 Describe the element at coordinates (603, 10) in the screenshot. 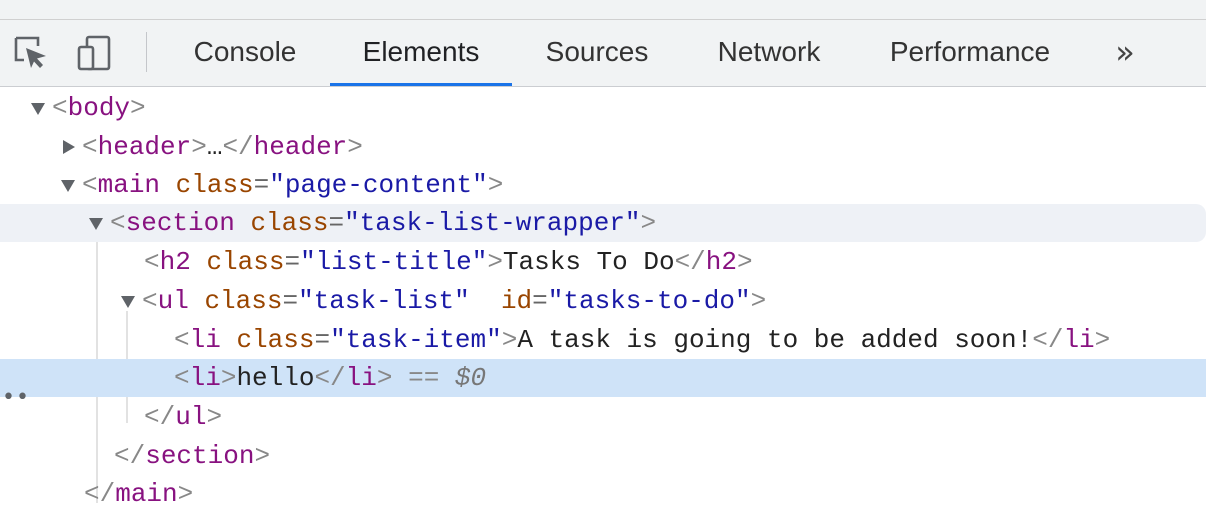

I see `window-top-strip` at that location.